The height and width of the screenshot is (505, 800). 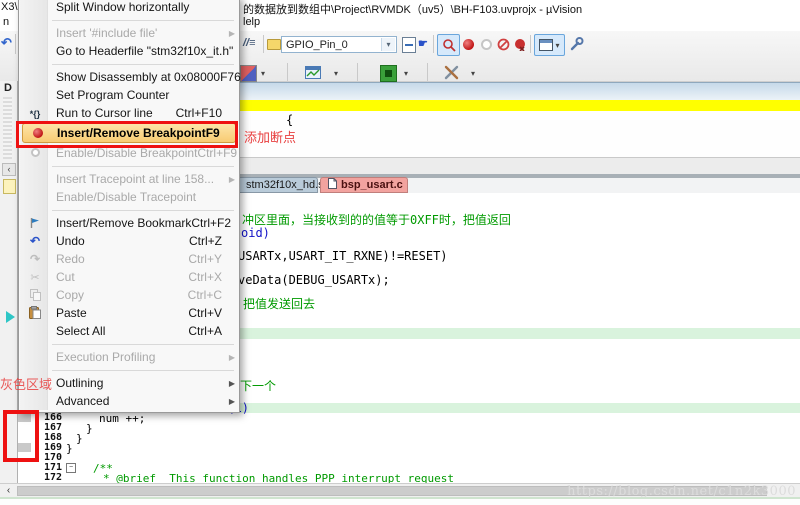 What do you see at coordinates (7, 128) in the screenshot?
I see `toolbar-grip` at bounding box center [7, 128].